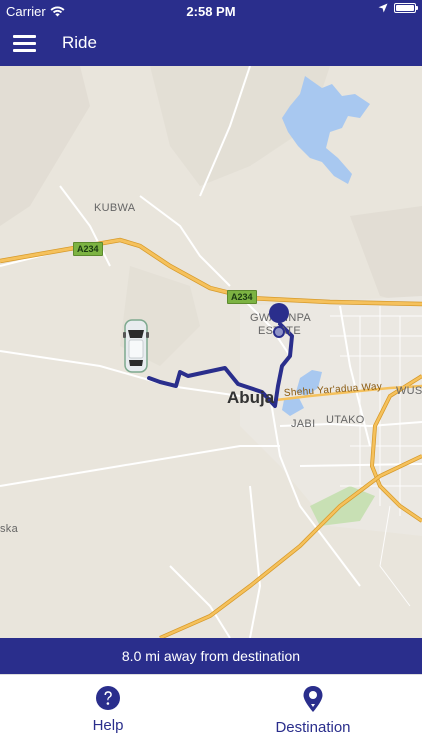 The image size is (422, 751). Describe the element at coordinates (24, 44) in the screenshot. I see `hamburger-menu-icon` at that location.